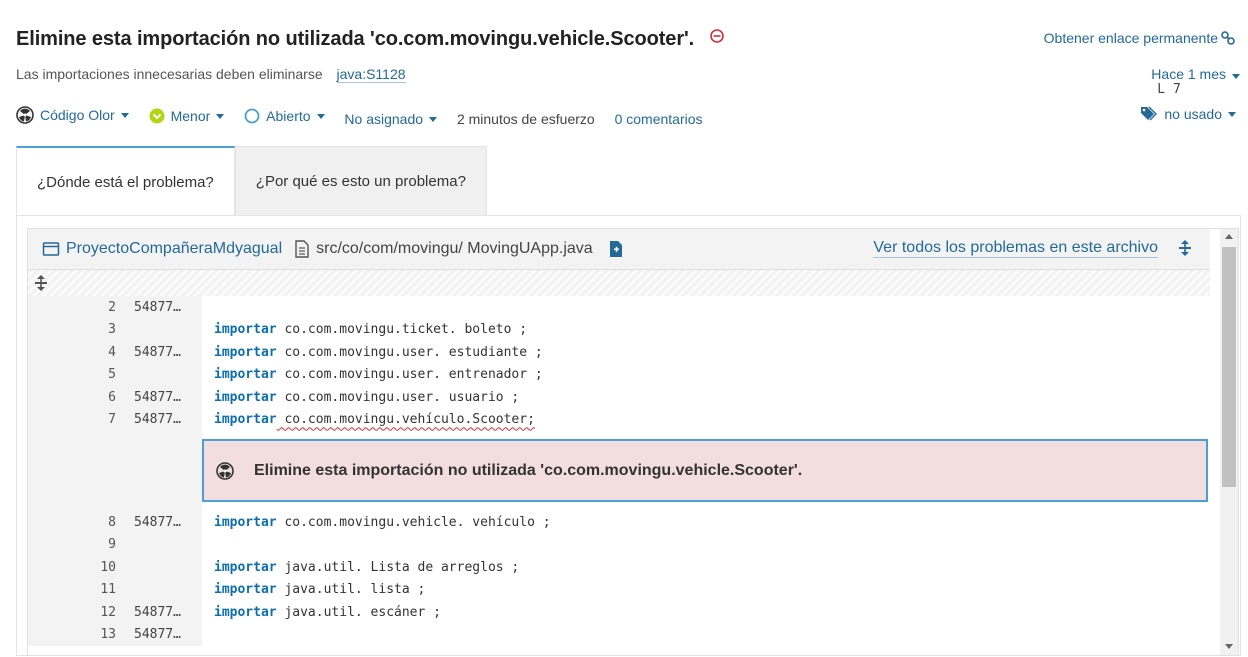  I want to click on scroll-down-icon, so click(1229, 646).